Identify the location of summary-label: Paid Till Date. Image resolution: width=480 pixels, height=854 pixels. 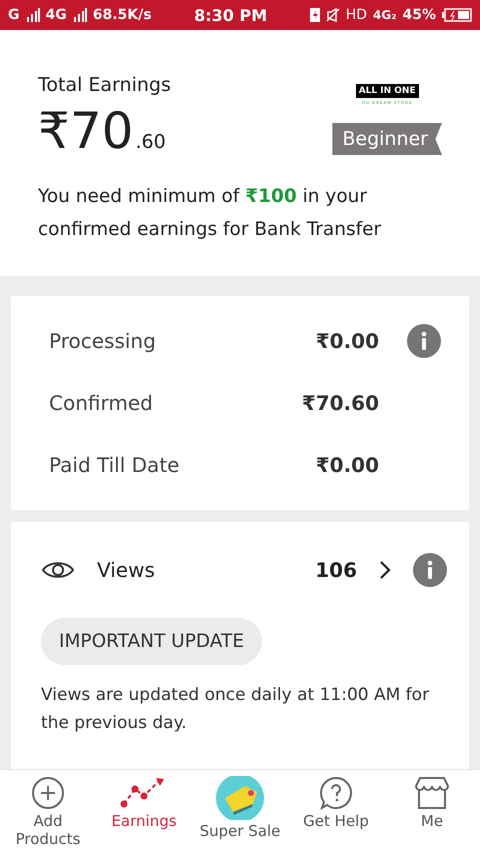
(114, 465).